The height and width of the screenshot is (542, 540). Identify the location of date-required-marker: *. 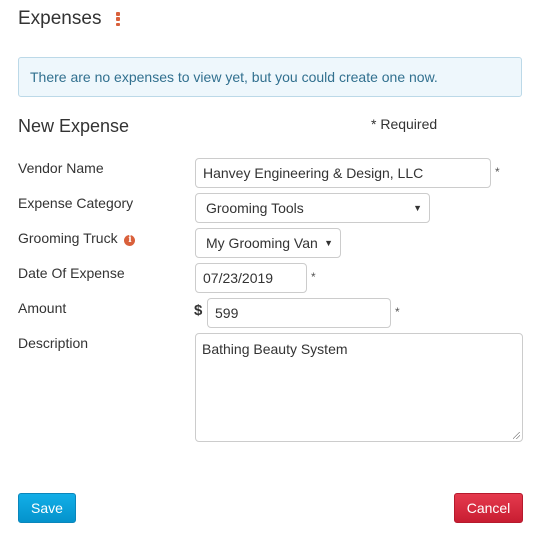
(313, 277).